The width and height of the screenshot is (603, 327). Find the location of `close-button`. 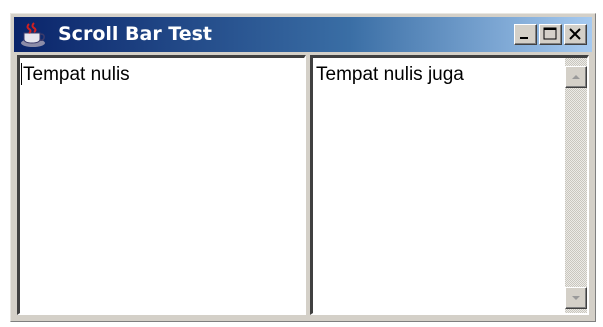

close-button is located at coordinates (575, 34).